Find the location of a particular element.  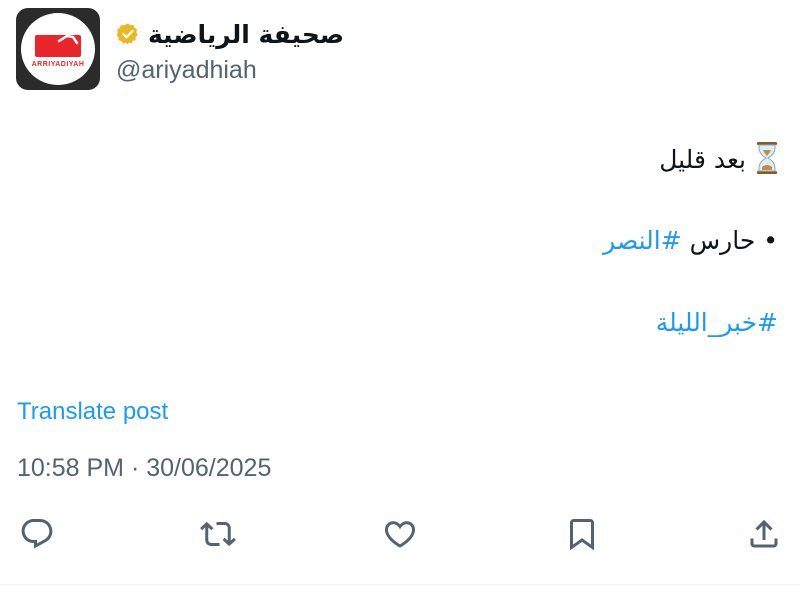

share-button is located at coordinates (764, 534).